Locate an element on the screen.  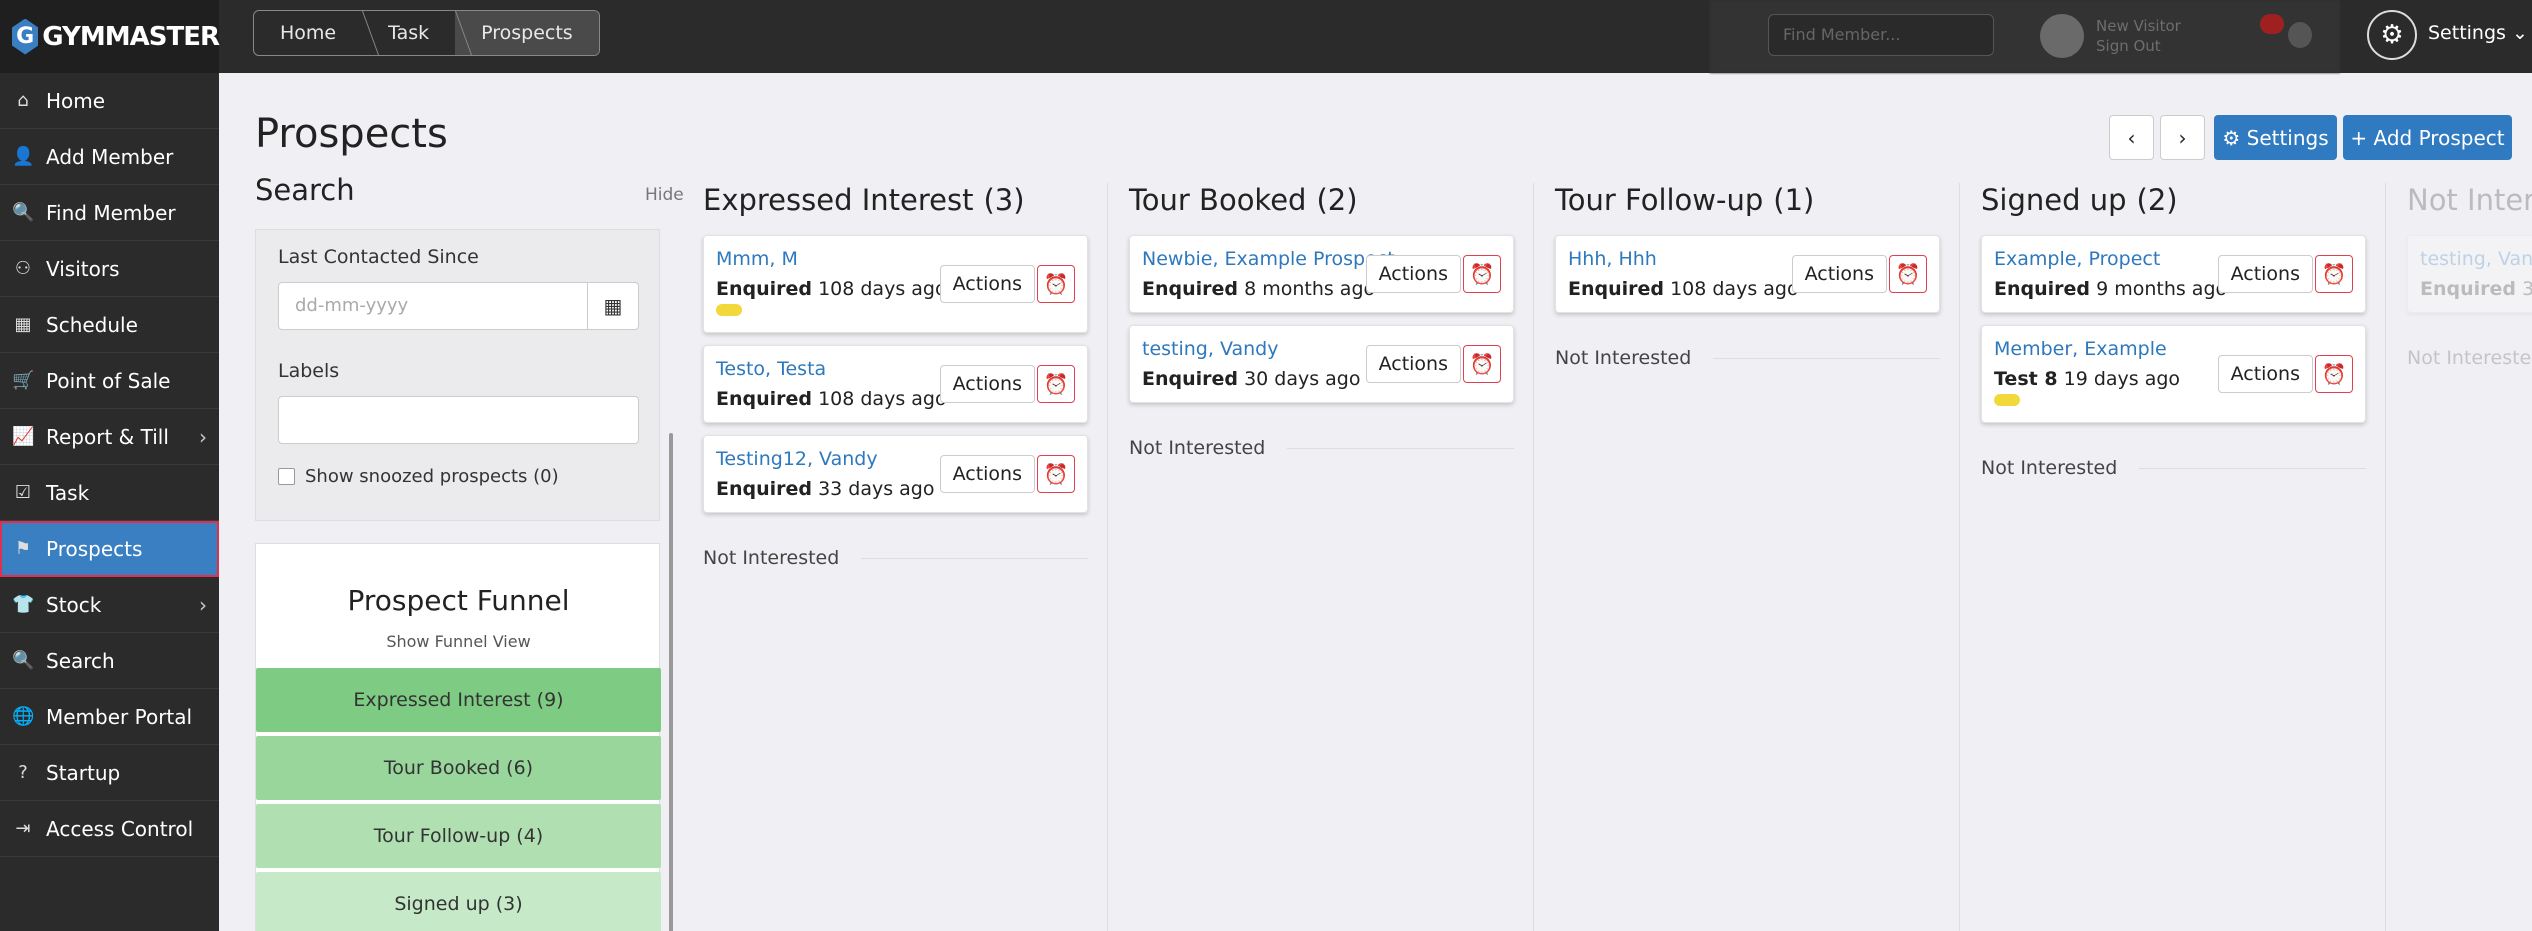
hide-link: Hide is located at coordinates (664, 195).